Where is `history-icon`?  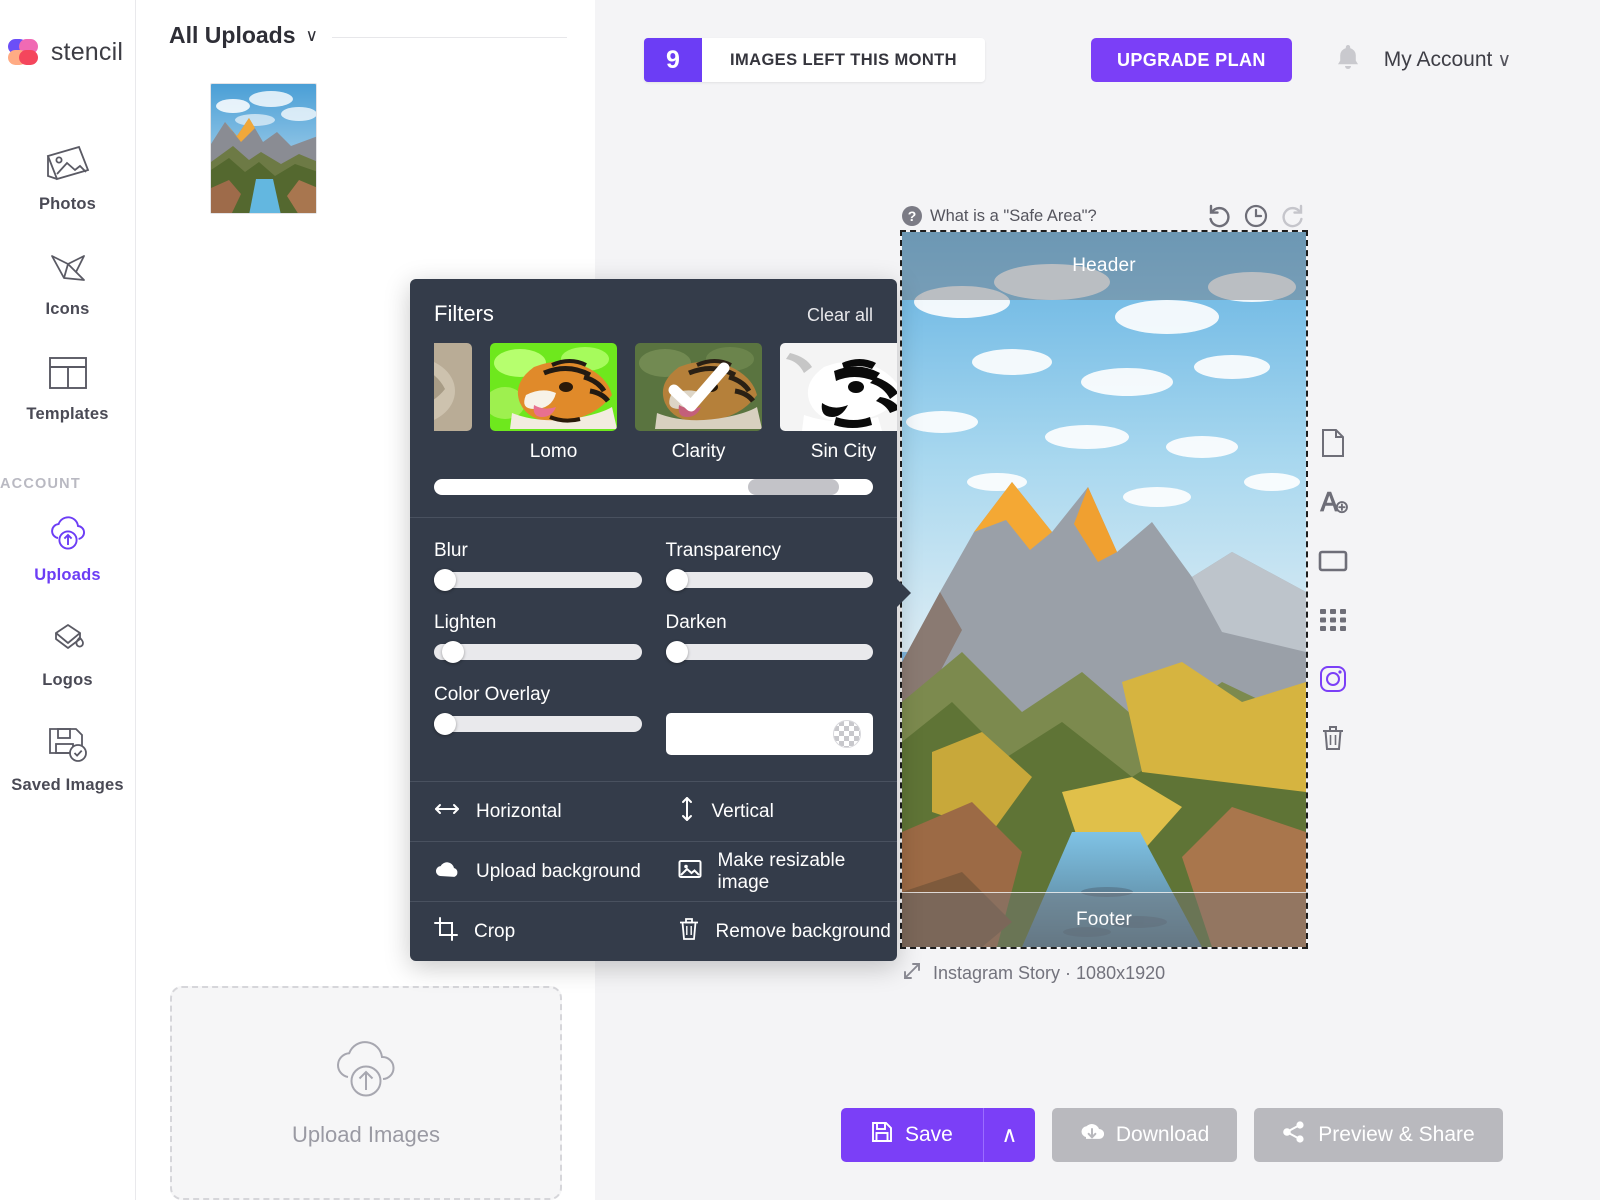 history-icon is located at coordinates (1256, 216).